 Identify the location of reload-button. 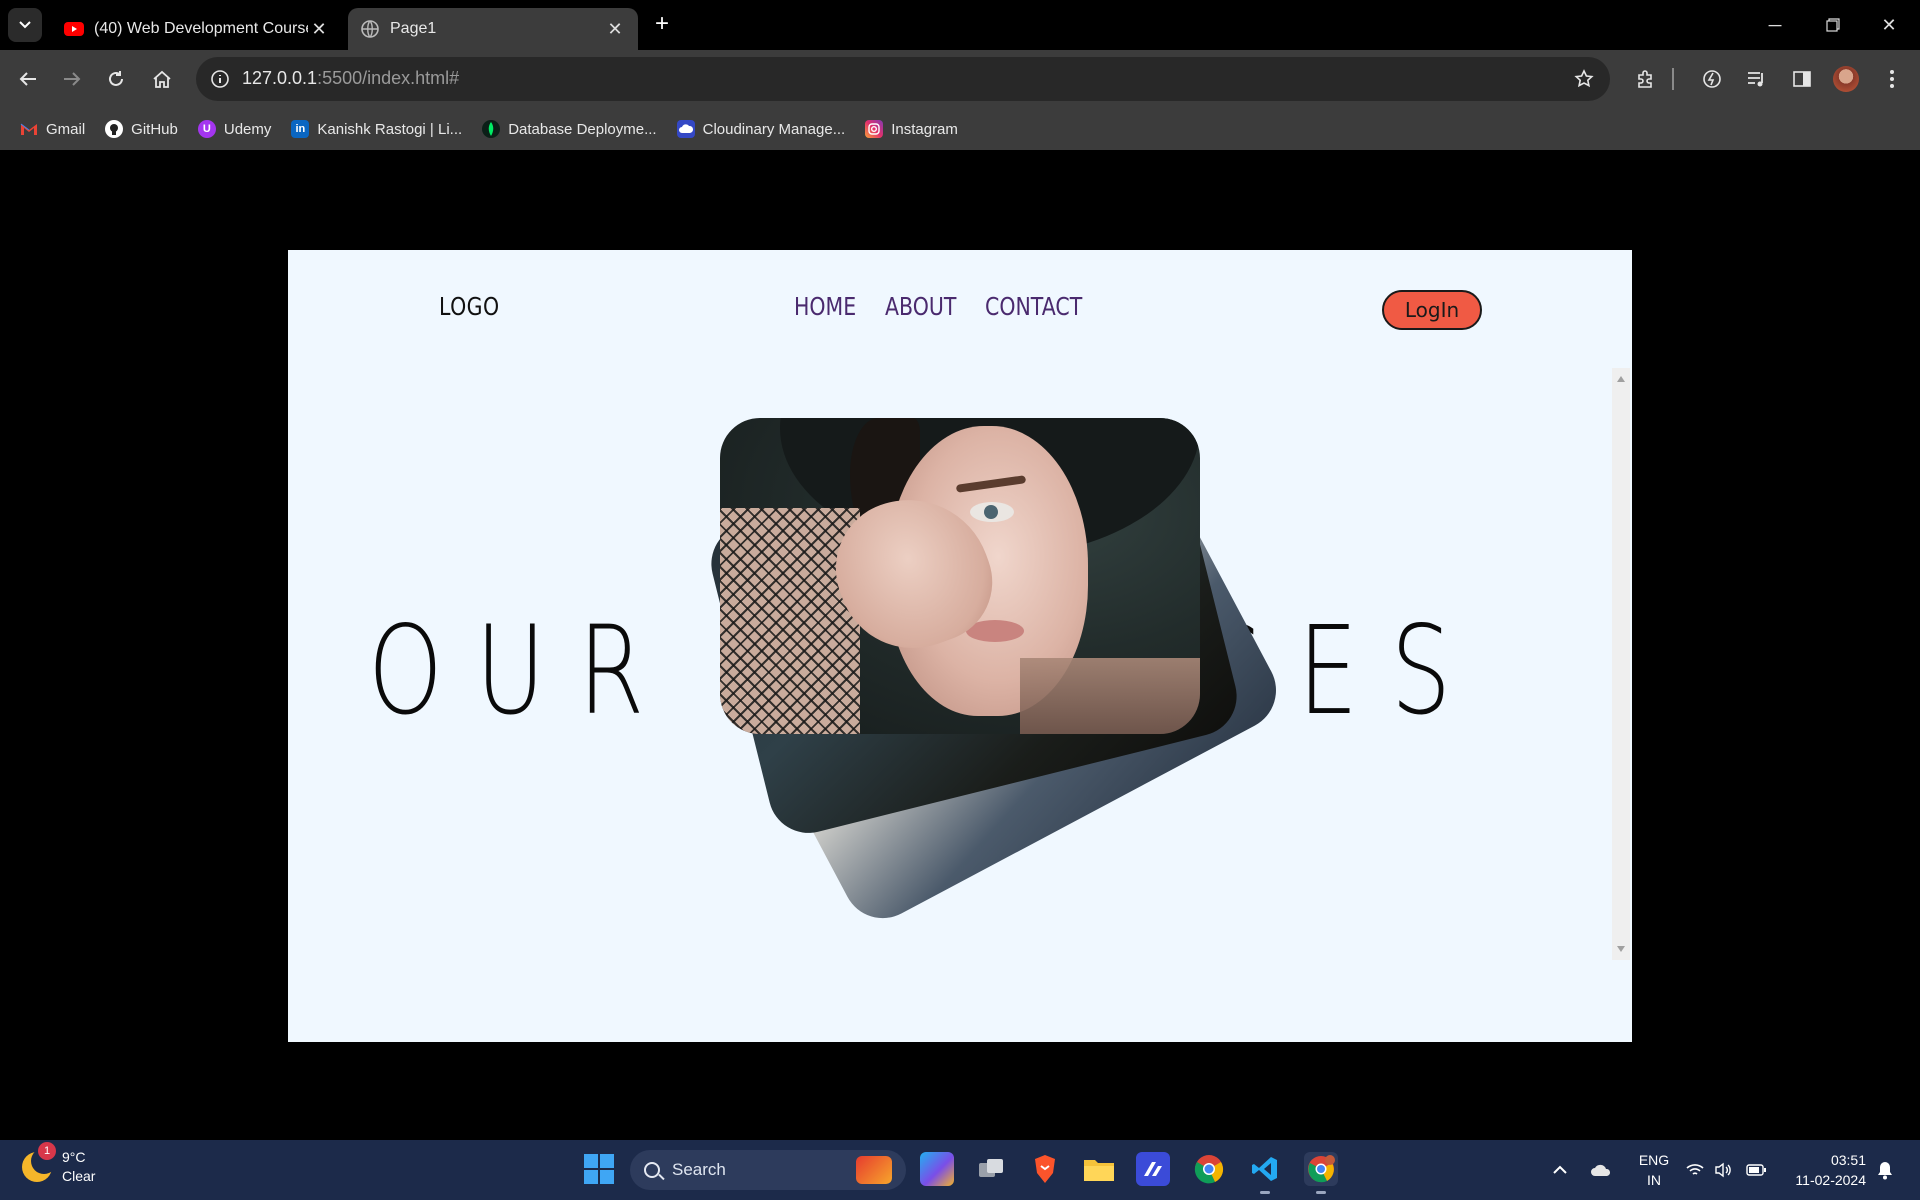
(116, 79).